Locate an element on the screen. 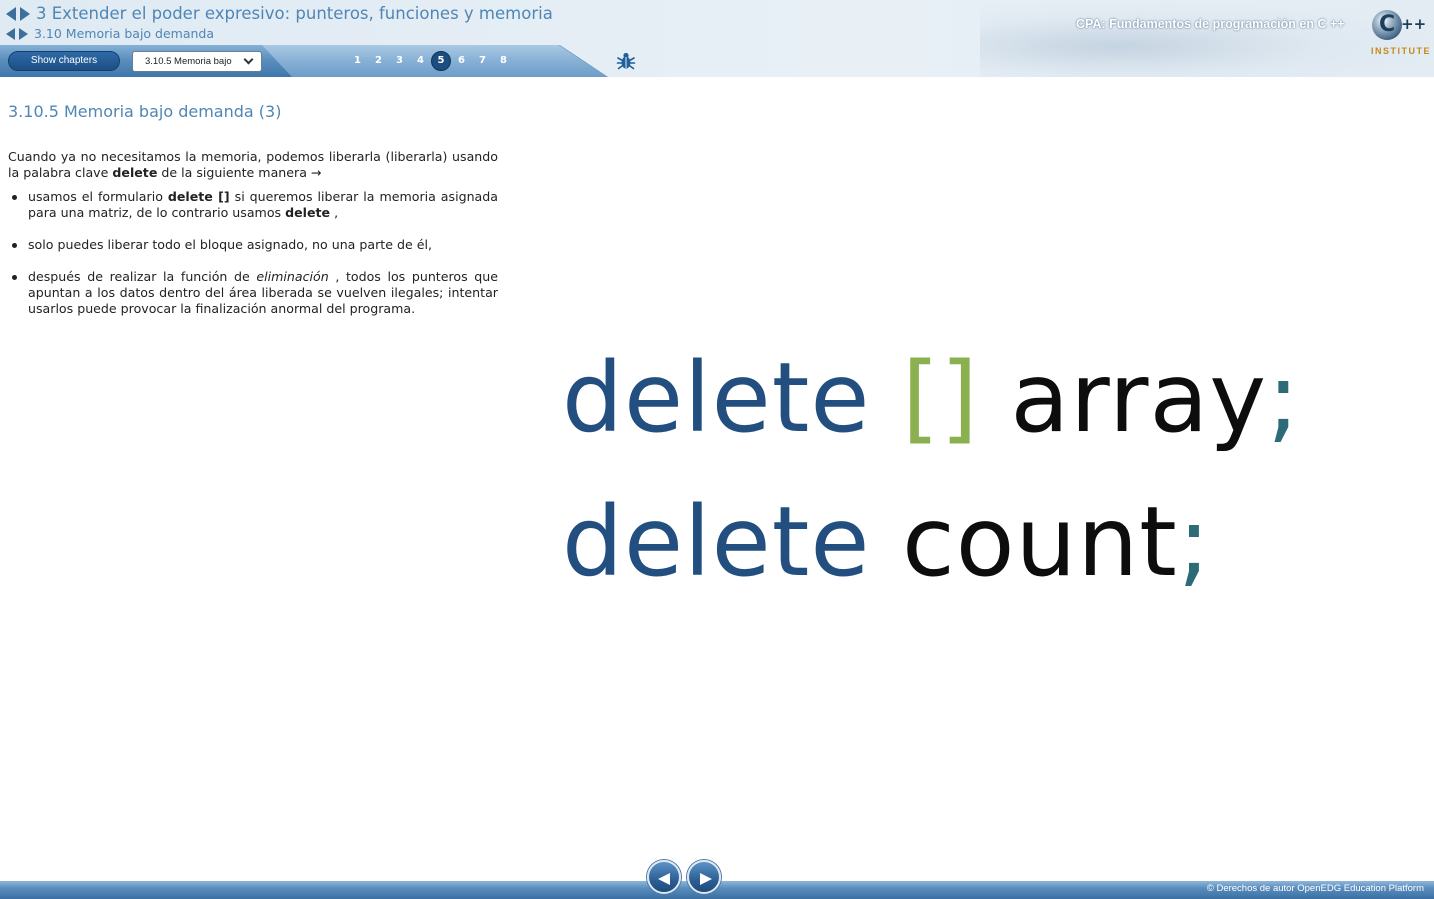 Image resolution: width=1434 pixels, height=899 pixels. logo-suffix: ++ is located at coordinates (1414, 24).